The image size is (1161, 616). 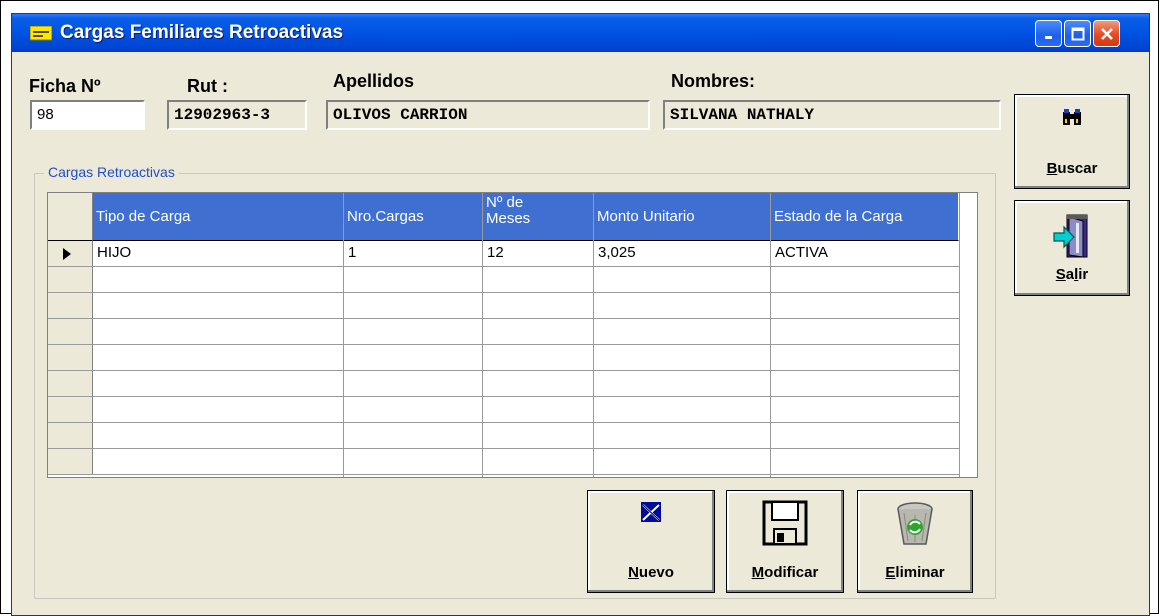 What do you see at coordinates (713, 81) in the screenshot?
I see `nombres-label: Nombres:` at bounding box center [713, 81].